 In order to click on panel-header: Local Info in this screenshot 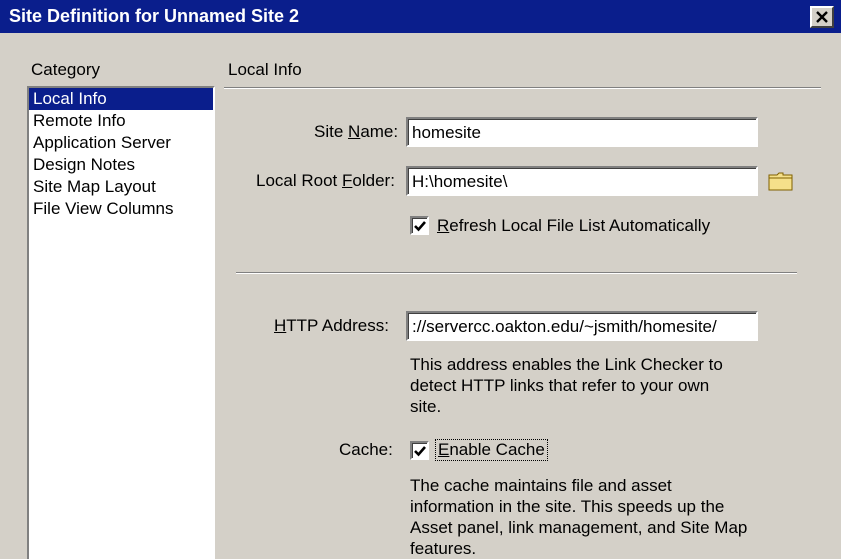, I will do `click(265, 69)`.